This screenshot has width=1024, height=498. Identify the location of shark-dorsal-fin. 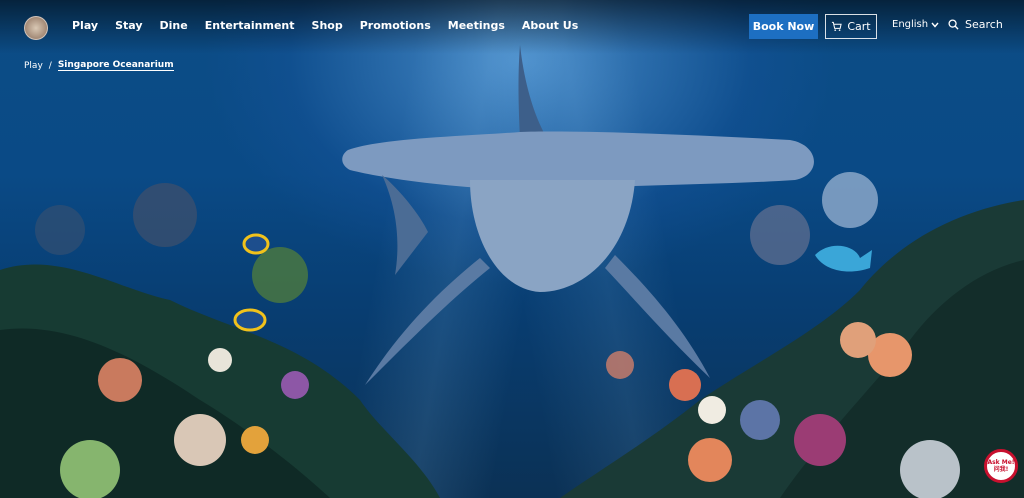
(531, 91).